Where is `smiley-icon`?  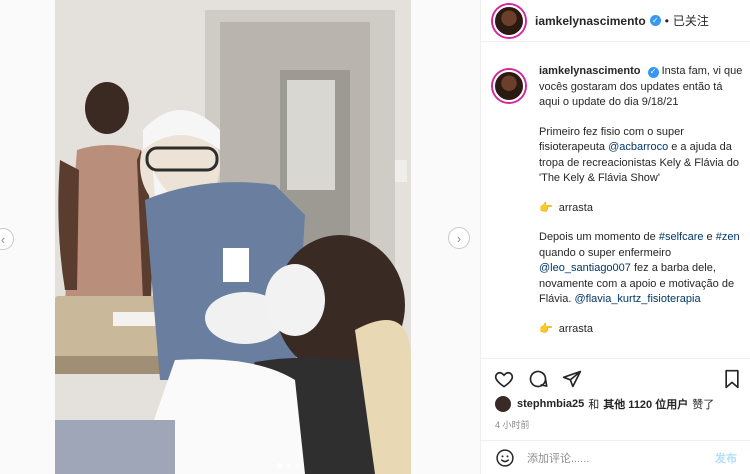
smiley-icon is located at coordinates (505, 458).